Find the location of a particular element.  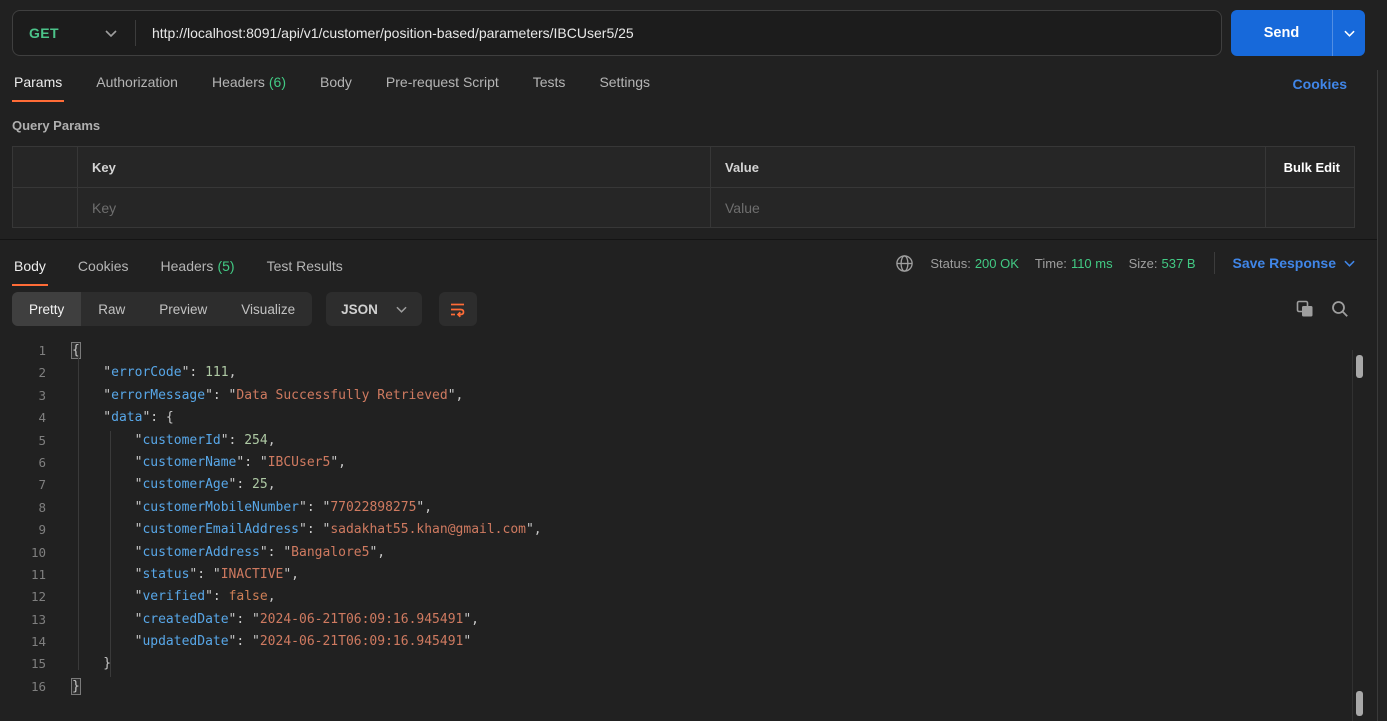

line-number: 8 is located at coordinates (42, 507).